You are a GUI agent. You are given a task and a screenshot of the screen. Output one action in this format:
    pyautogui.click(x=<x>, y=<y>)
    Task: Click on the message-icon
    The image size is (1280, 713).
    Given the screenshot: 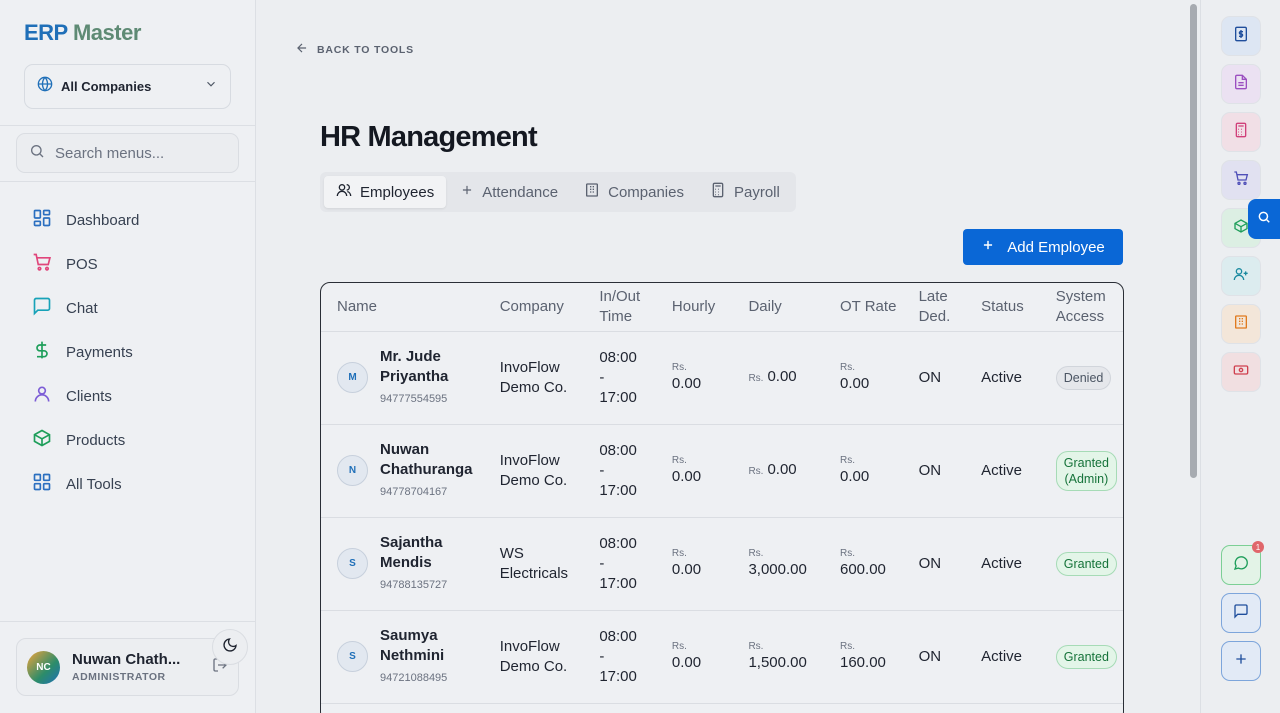 What is the action you would take?
    pyautogui.click(x=1241, y=613)
    